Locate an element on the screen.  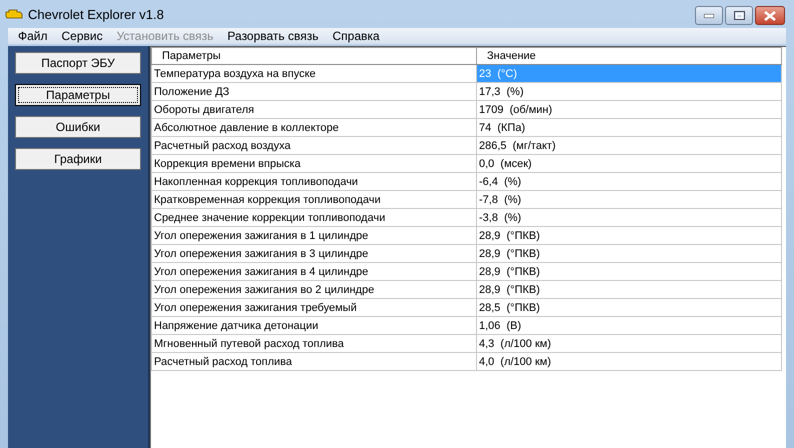
table-cell: Угол опережения зажигания в 1 цилиндре is located at coordinates (314, 235).